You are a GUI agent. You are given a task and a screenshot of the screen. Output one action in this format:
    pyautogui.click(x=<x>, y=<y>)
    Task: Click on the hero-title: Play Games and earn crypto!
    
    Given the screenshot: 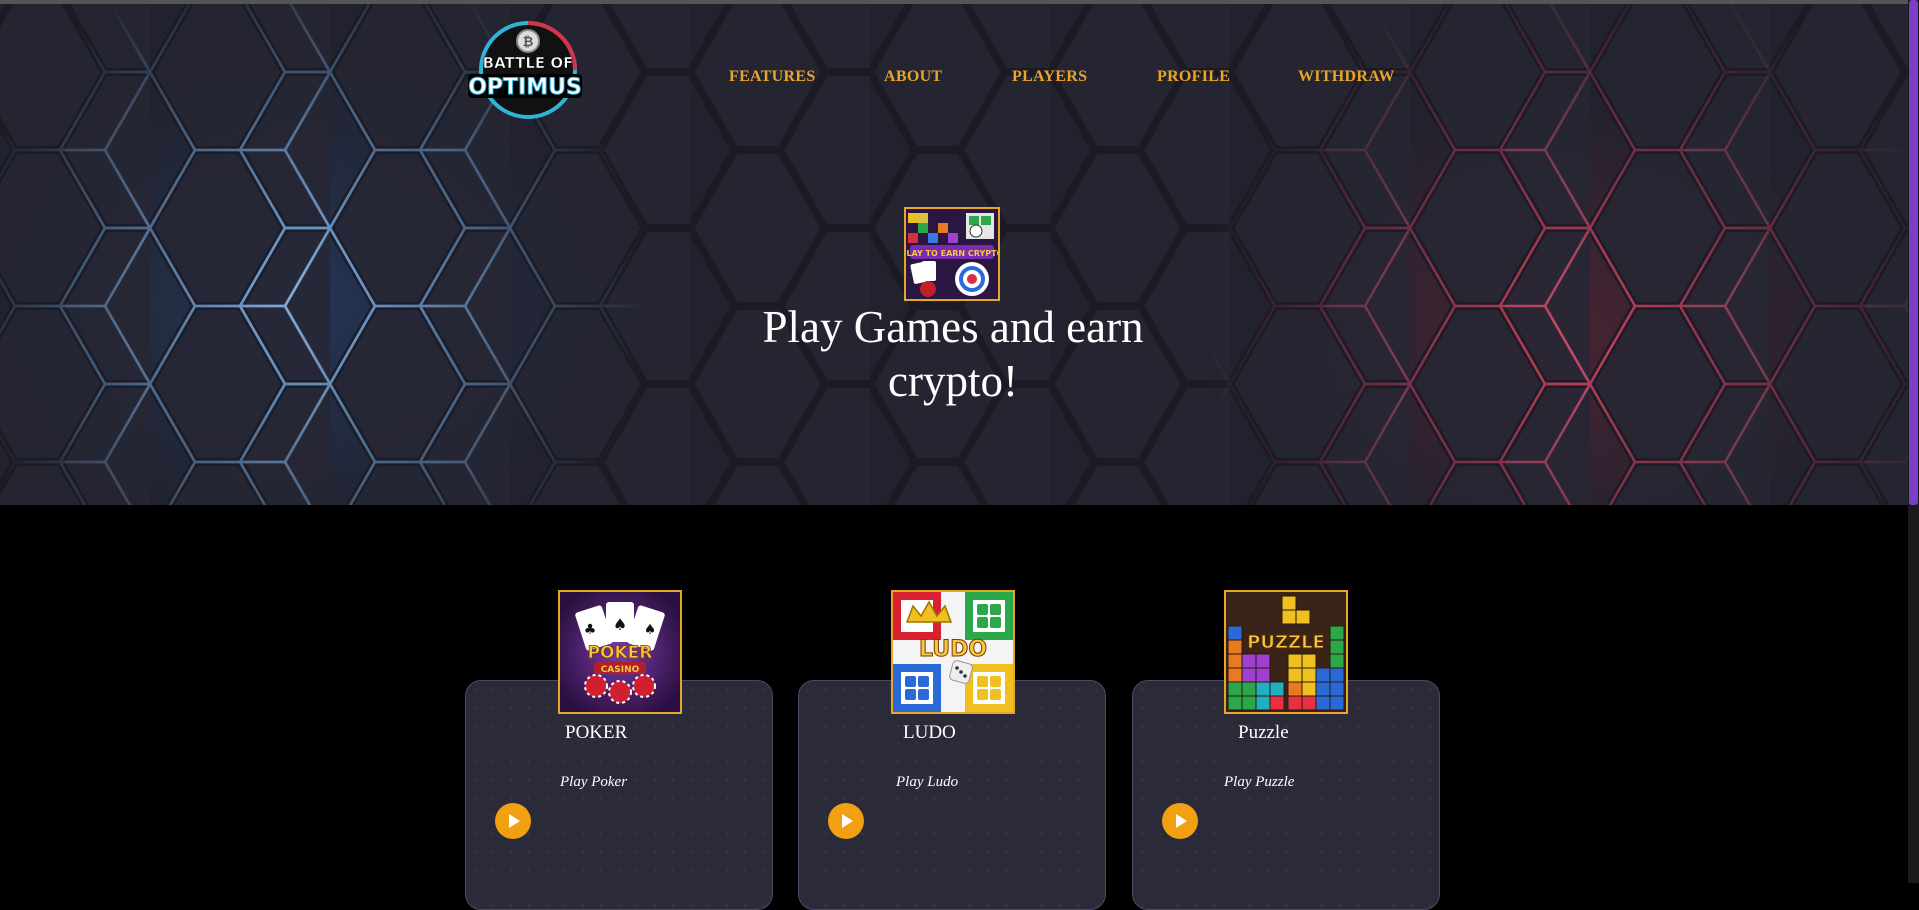 What is the action you would take?
    pyautogui.click(x=953, y=354)
    